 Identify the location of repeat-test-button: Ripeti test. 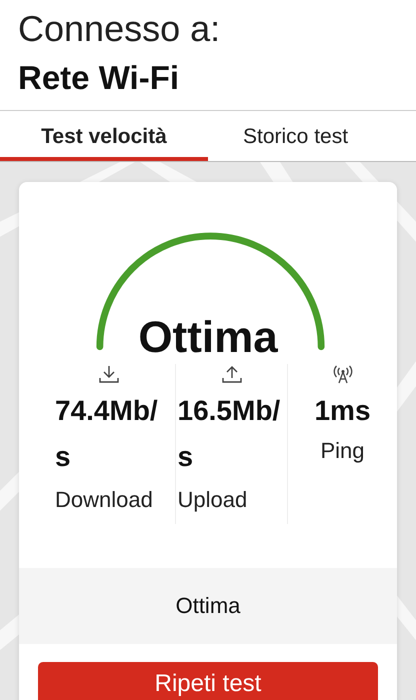
(208, 681).